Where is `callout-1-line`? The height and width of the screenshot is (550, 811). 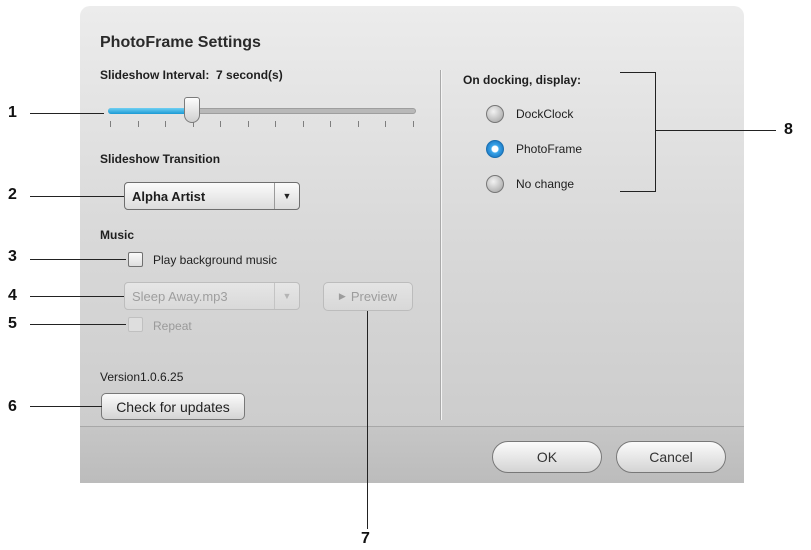 callout-1-line is located at coordinates (67, 113).